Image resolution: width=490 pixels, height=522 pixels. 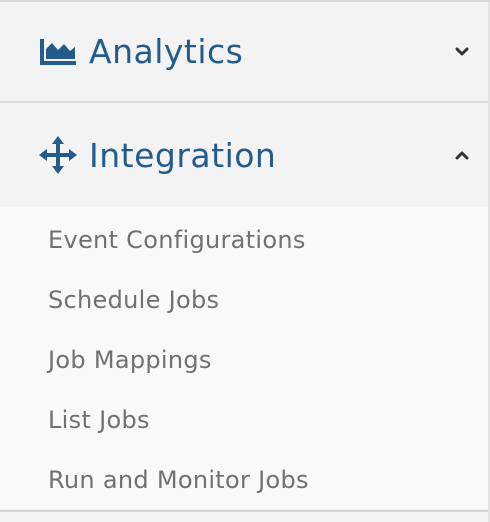 What do you see at coordinates (183, 155) in the screenshot?
I see `section-title-integration: Integration` at bounding box center [183, 155].